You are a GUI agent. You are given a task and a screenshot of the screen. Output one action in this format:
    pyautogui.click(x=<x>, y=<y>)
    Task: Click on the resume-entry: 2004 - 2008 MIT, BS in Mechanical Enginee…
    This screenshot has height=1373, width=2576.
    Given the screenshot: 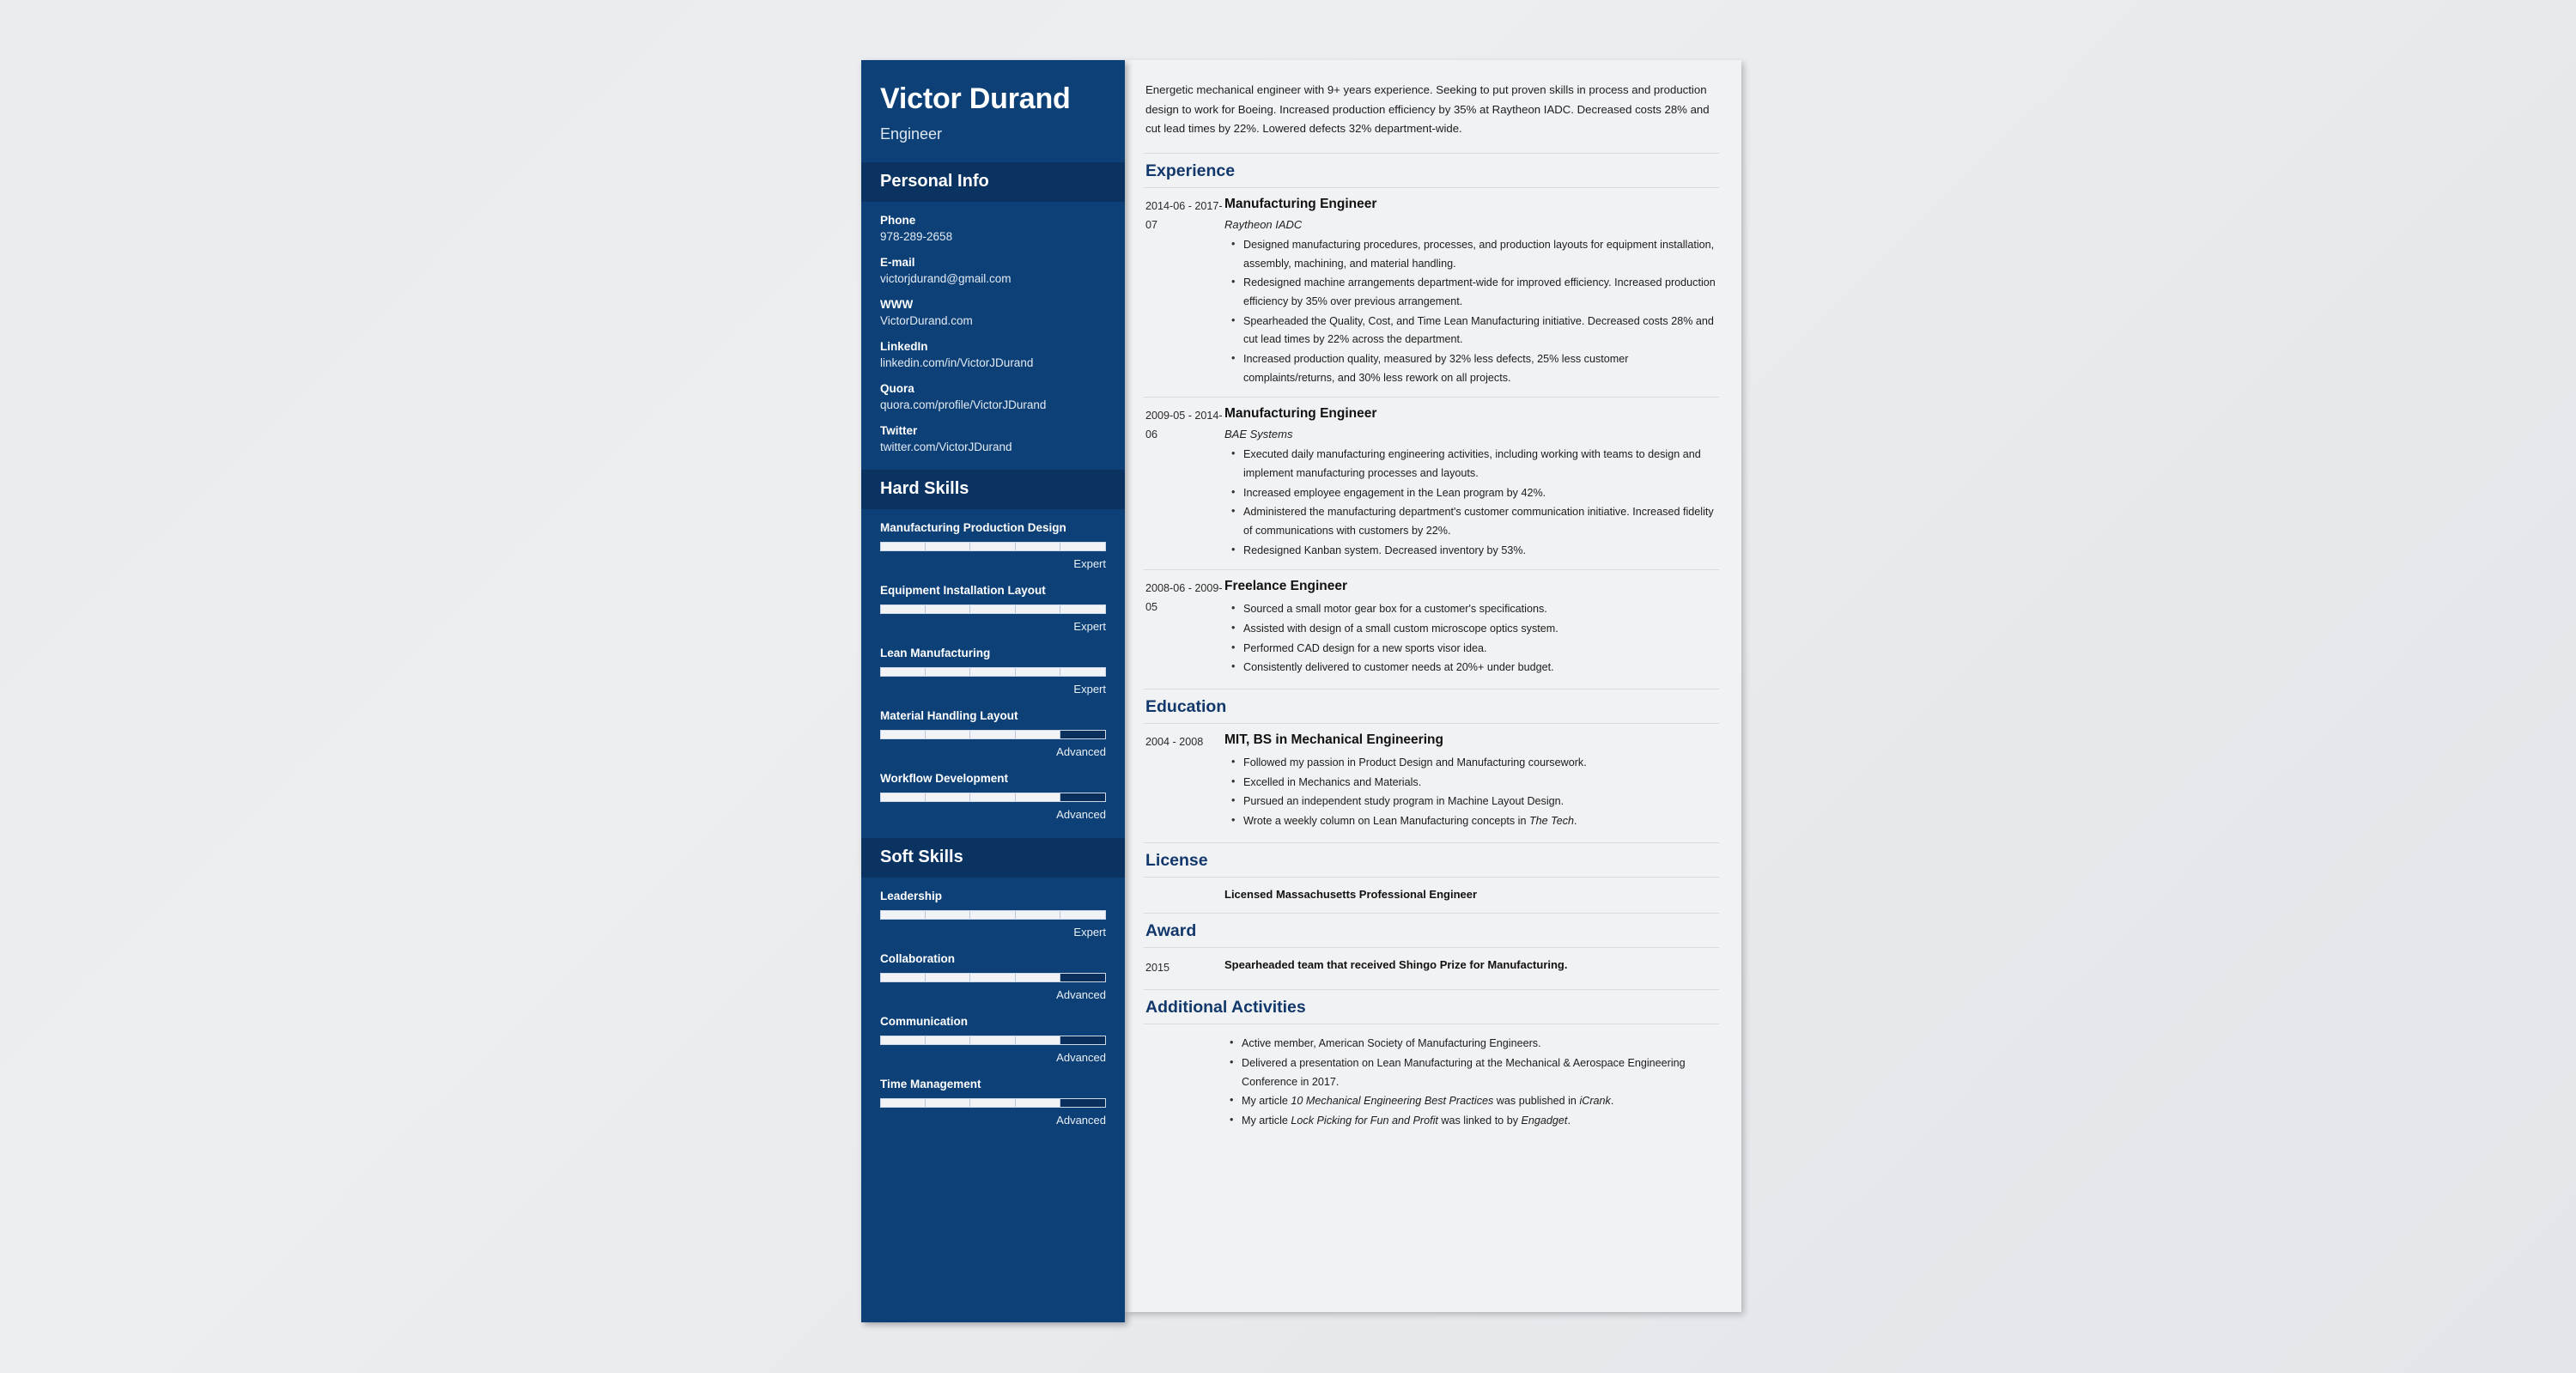 What is the action you would take?
    pyautogui.click(x=1431, y=781)
    